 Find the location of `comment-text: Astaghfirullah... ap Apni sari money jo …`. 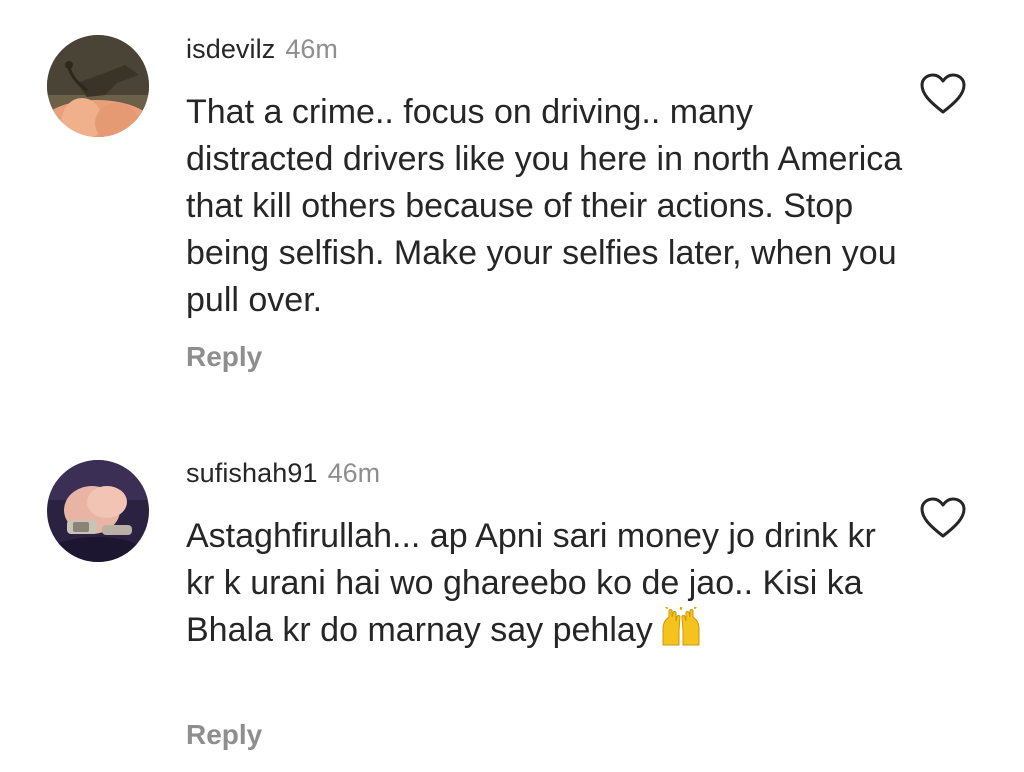

comment-text: Astaghfirullah... ap Apni sari money jo … is located at coordinates (546, 586).